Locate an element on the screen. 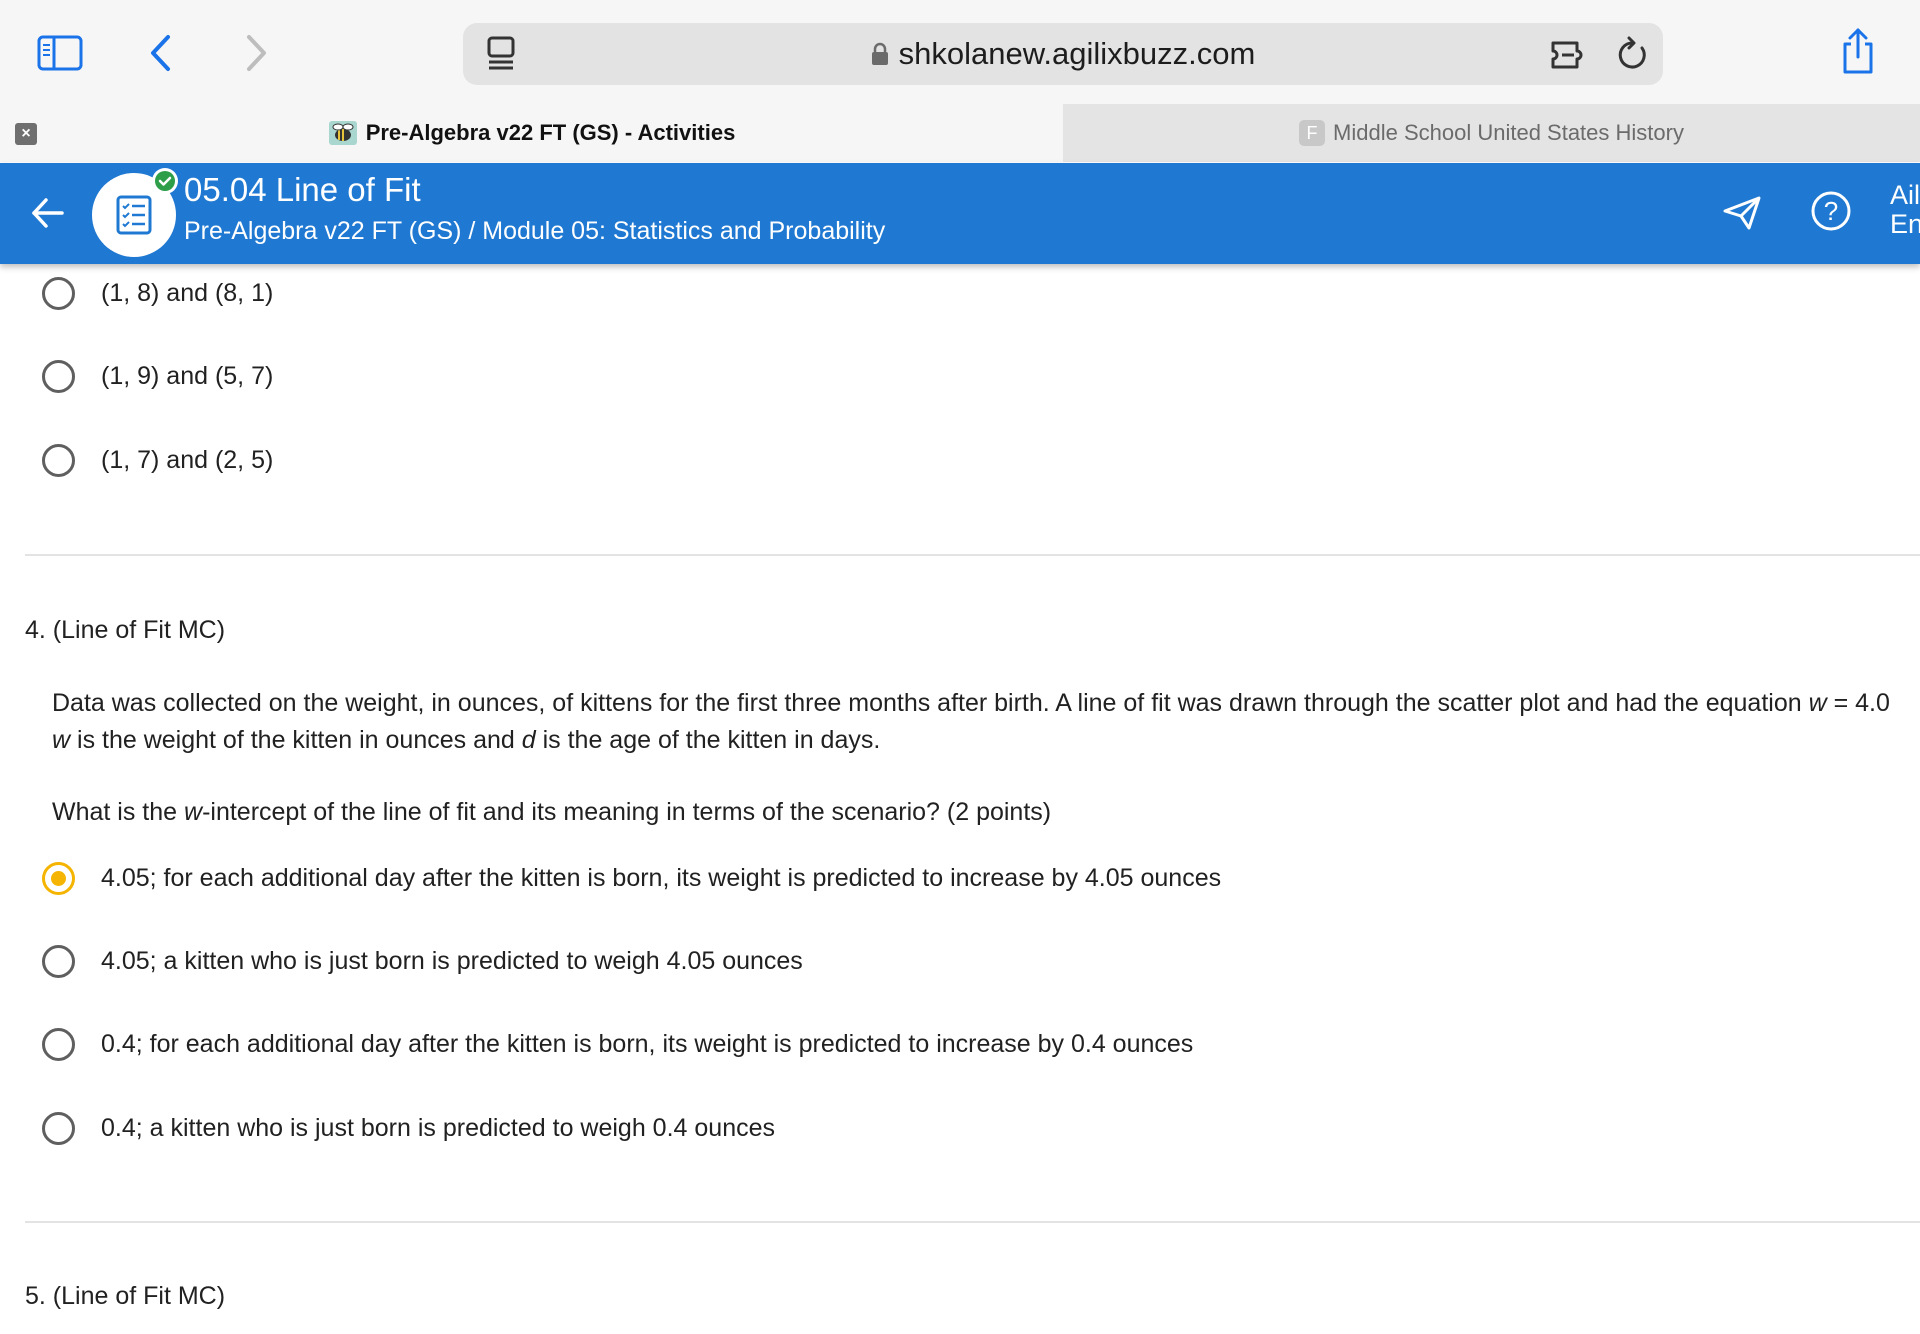 The width and height of the screenshot is (1920, 1334). answer-option: (1, 7) and (2, 5) is located at coordinates (157, 460).